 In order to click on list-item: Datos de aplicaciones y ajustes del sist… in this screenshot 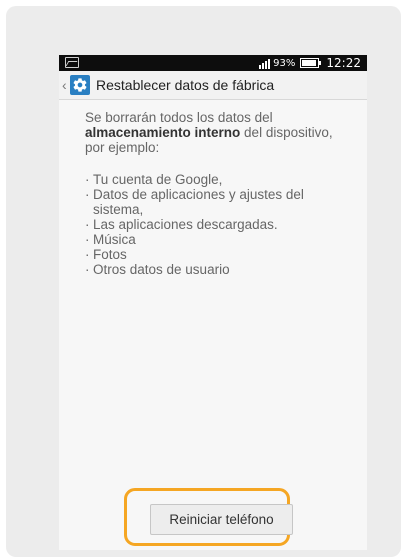, I will do `click(220, 202)`.